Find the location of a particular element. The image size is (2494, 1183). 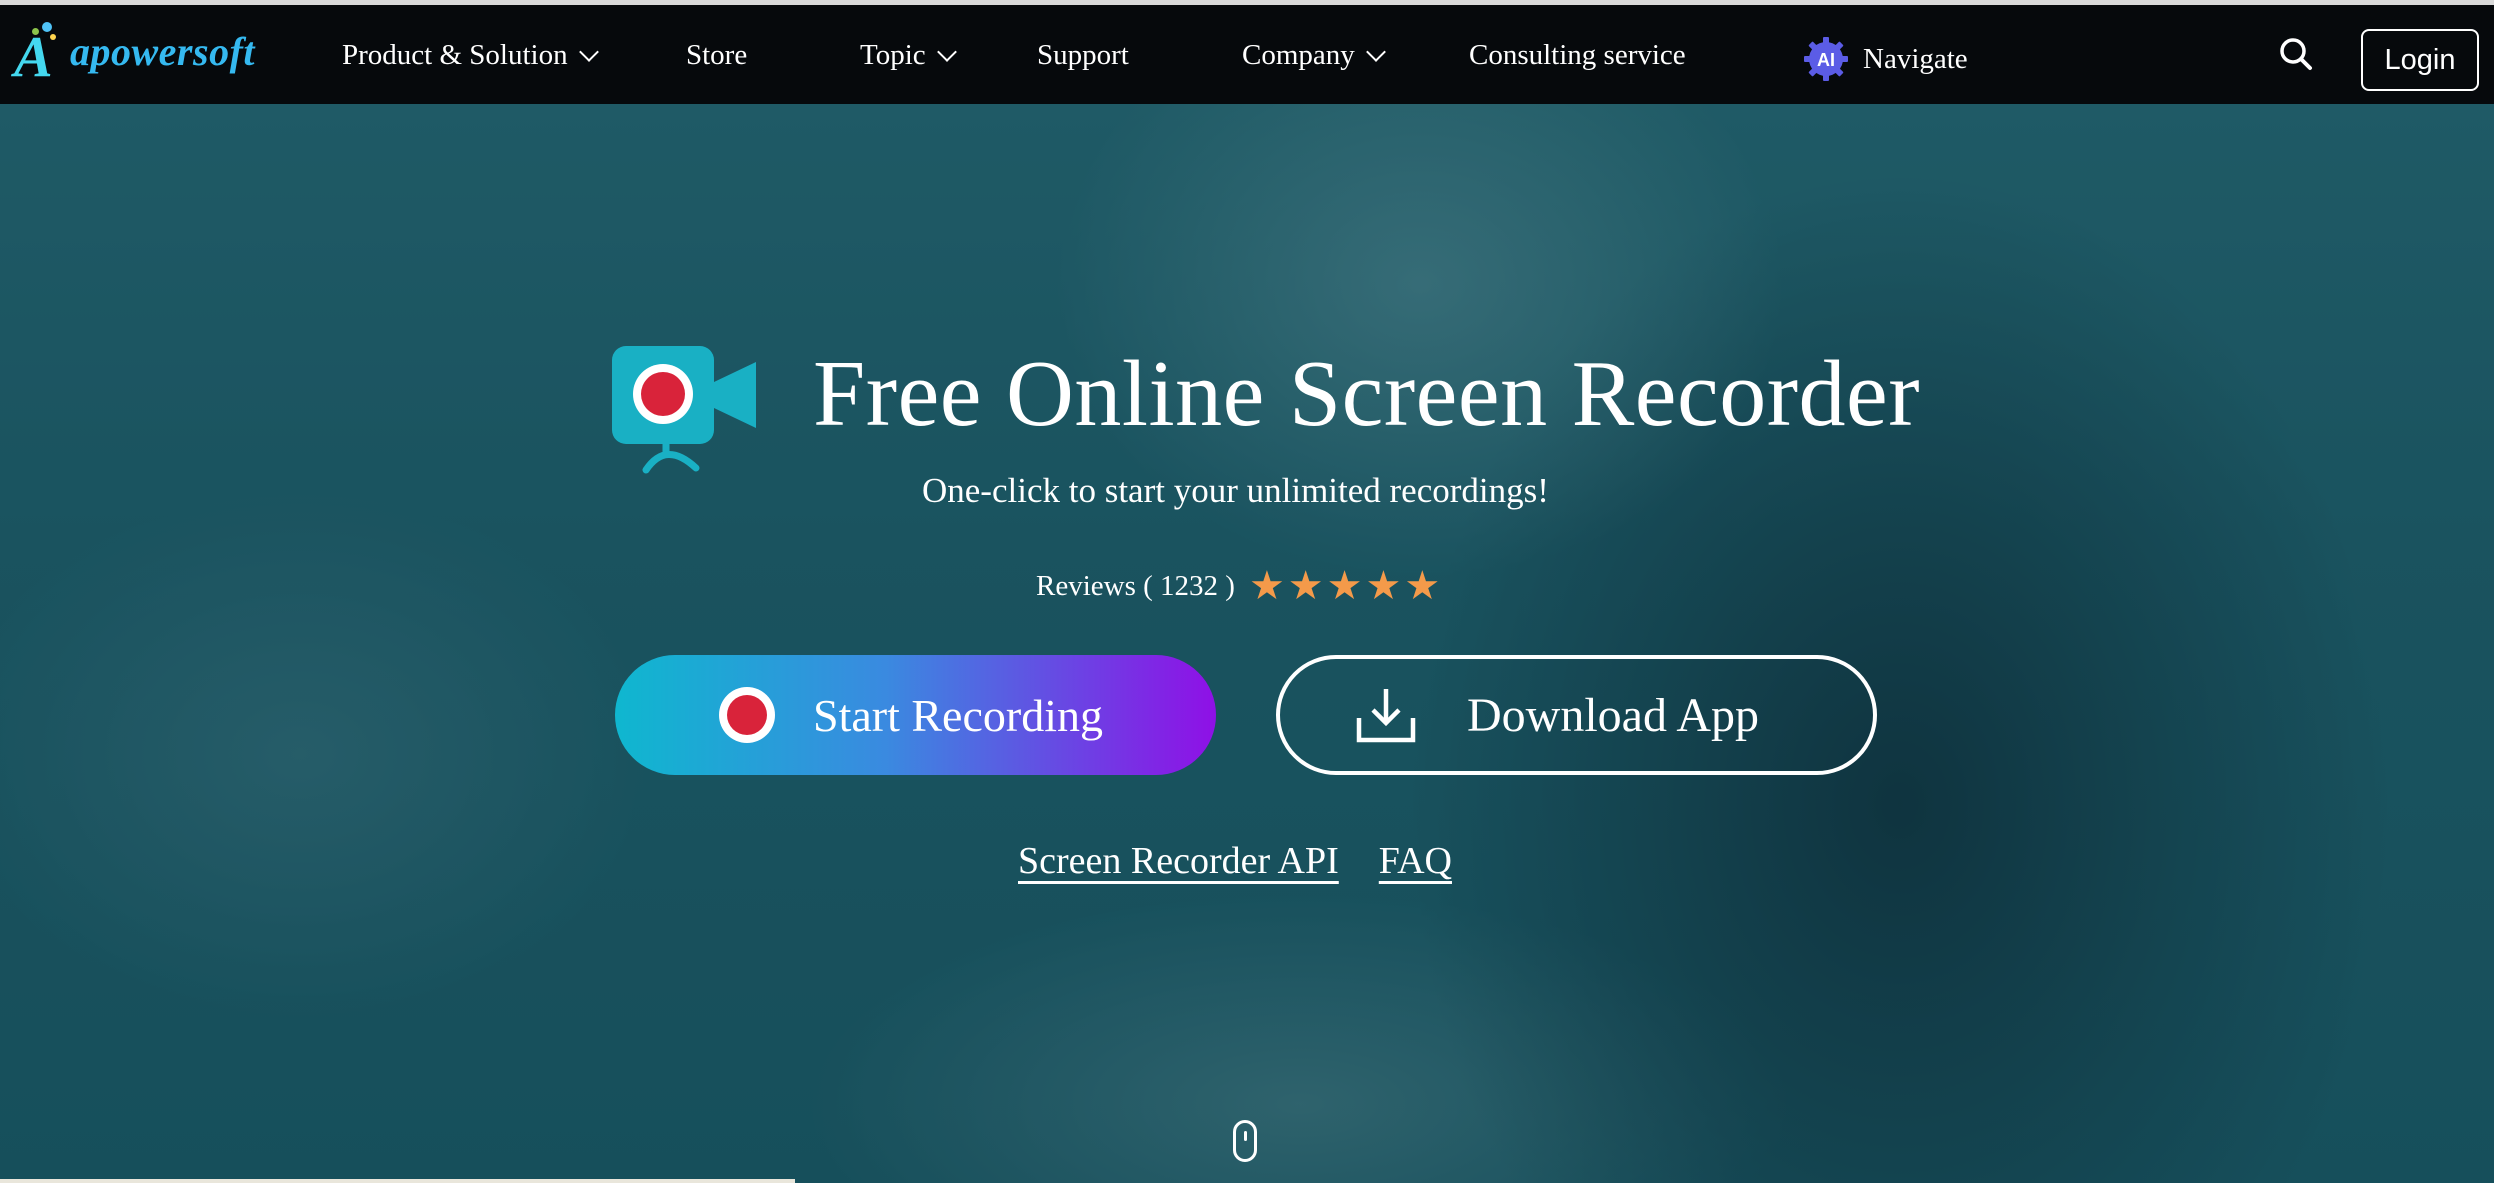

mouse-scroll-icon is located at coordinates (1245, 1141).